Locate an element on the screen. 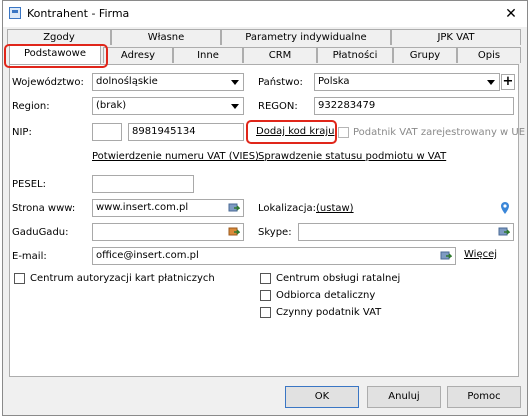 The height and width of the screenshot is (420, 532). odbiorca-detaliczny-label: Odbiorca detaliczny is located at coordinates (326, 295).